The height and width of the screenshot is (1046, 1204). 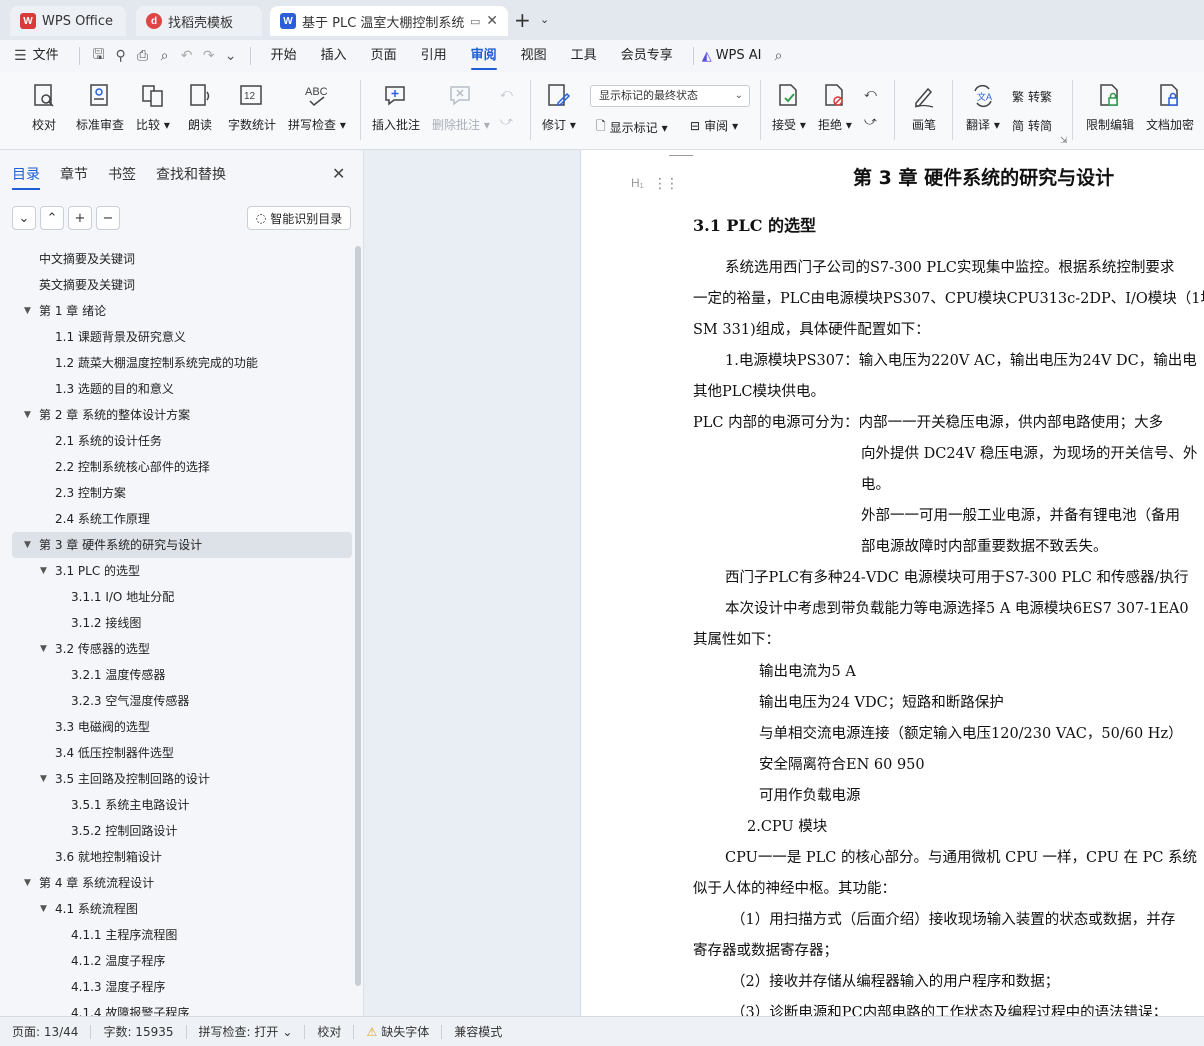 What do you see at coordinates (924, 107) in the screenshot?
I see `pen-button: 画笔` at bounding box center [924, 107].